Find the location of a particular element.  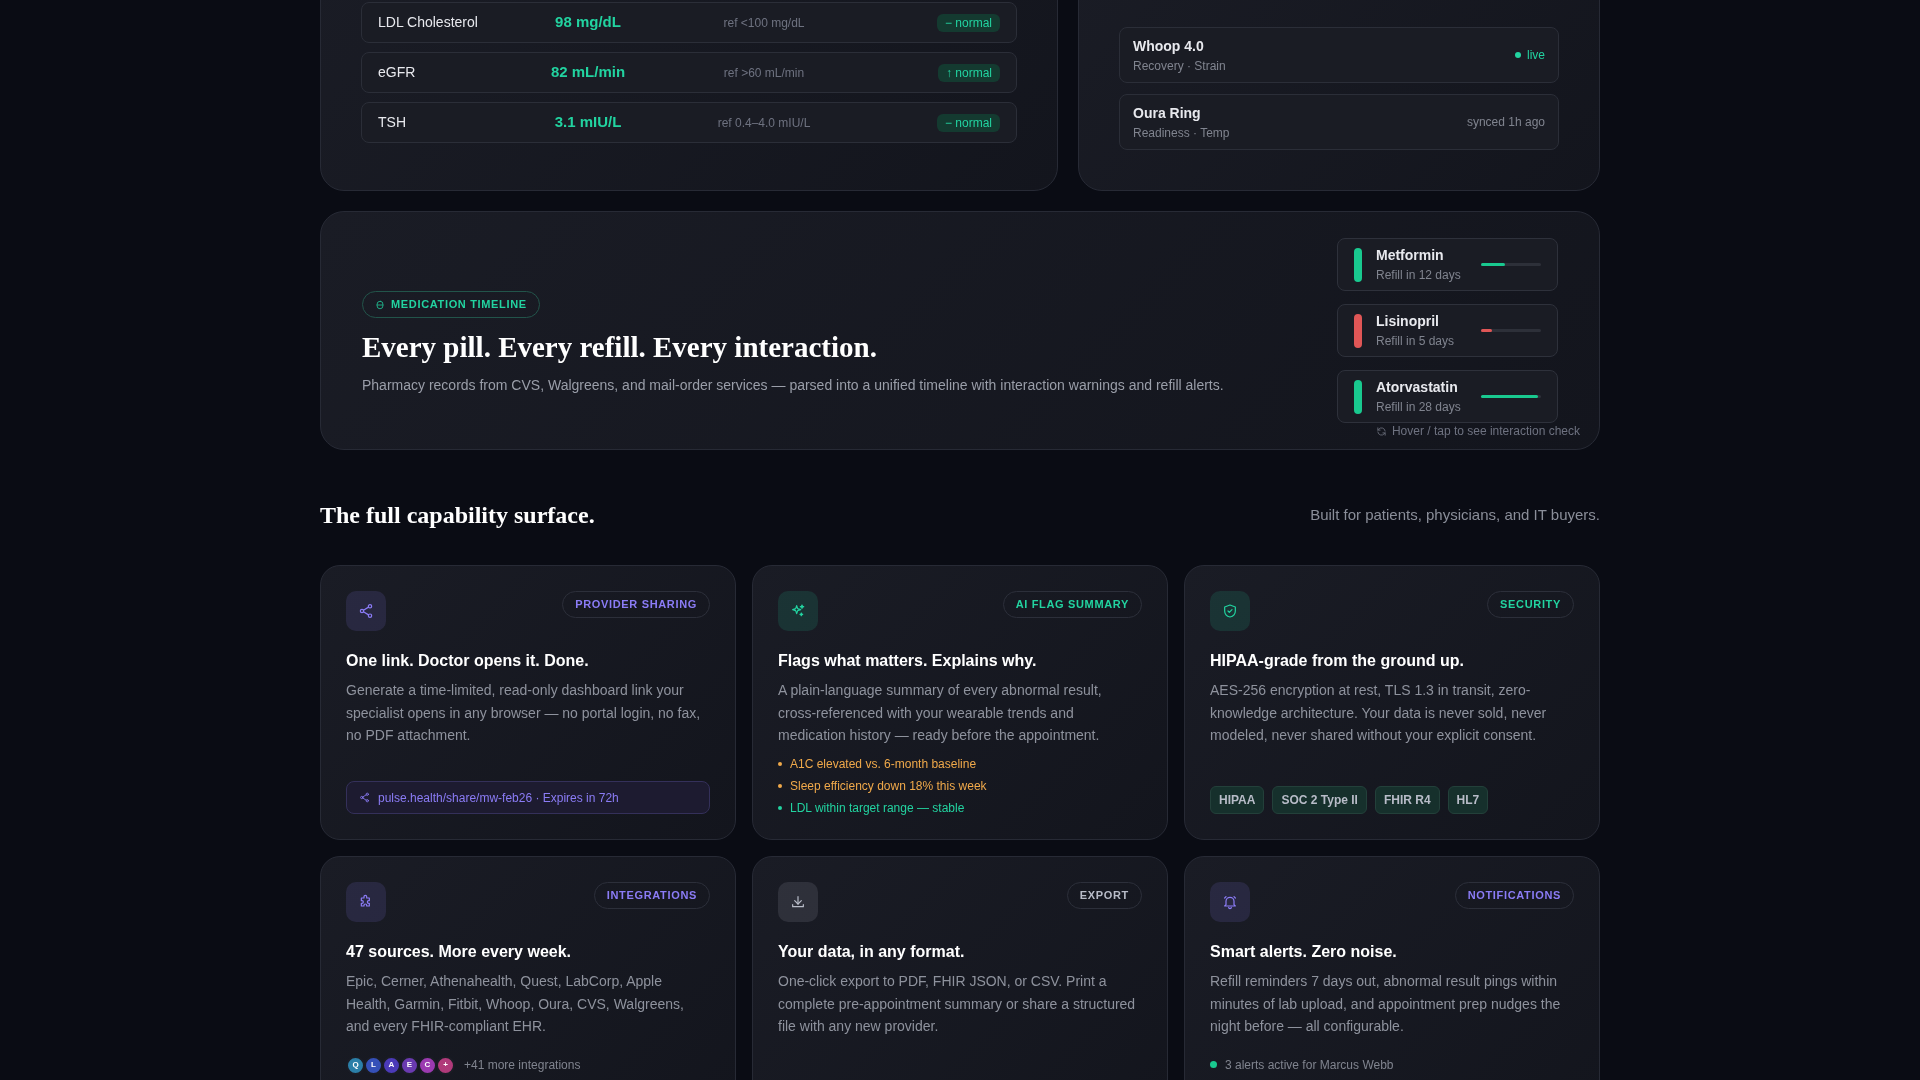

refill-date: Refill in 5 days is located at coordinates (1415, 341).